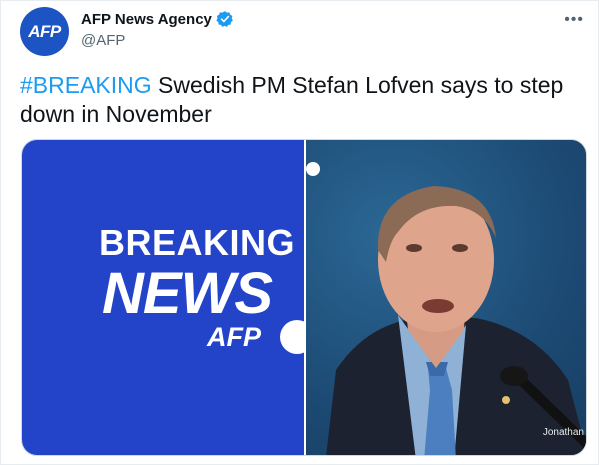  Describe the element at coordinates (157, 29) in the screenshot. I see `author-block: AFP News Agency @AFP` at that location.